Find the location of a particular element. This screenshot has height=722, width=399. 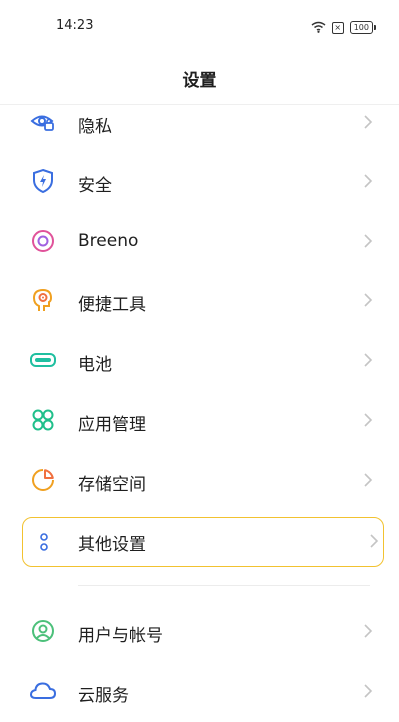

status-icons: × 100 is located at coordinates (344, 27).